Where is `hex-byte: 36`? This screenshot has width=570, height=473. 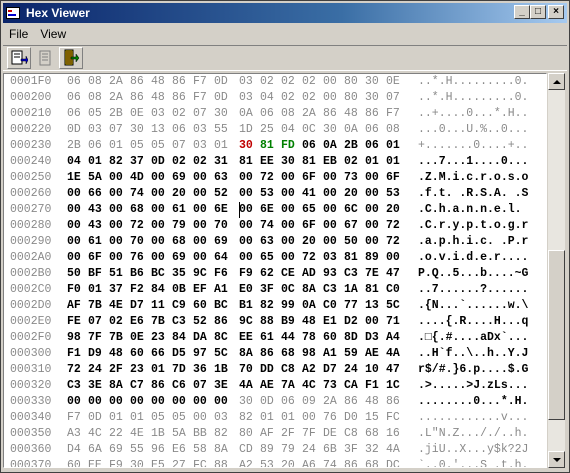 hex-byte: 36 is located at coordinates (203, 370).